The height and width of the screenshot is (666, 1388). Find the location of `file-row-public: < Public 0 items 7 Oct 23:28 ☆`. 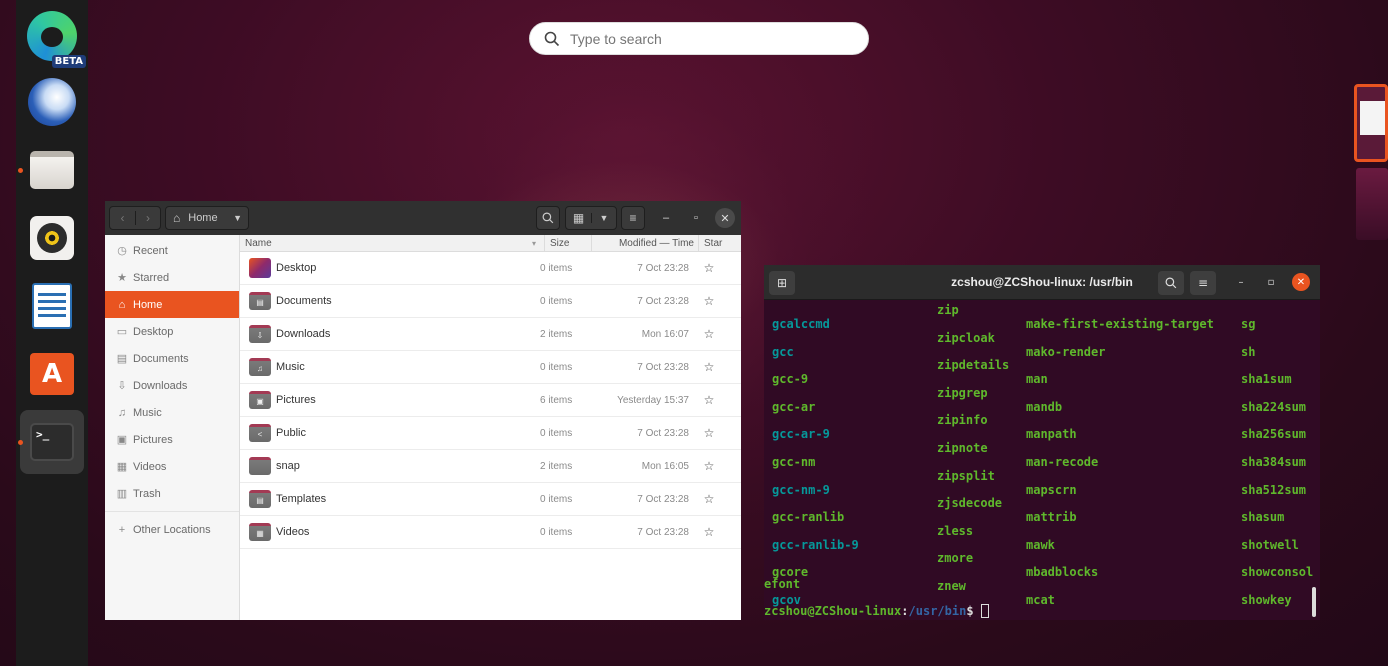

file-row-public: < Public 0 items 7 Oct 23:28 ☆ is located at coordinates (490, 433).